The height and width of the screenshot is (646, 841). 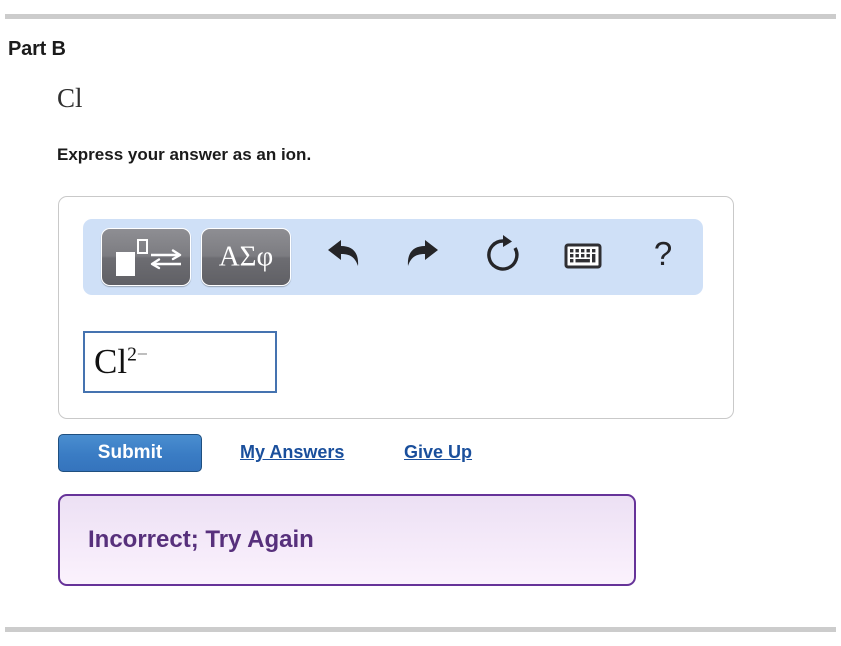 What do you see at coordinates (180, 362) in the screenshot?
I see `answer-input: Cl2−` at bounding box center [180, 362].